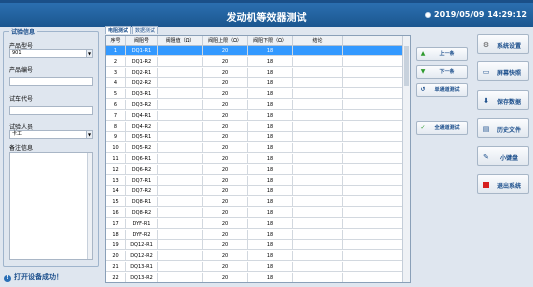 This screenshot has height=287, width=533. Describe the element at coordinates (142, 41) in the screenshot. I see `header-col-resistor-id: 阀阻号` at that location.